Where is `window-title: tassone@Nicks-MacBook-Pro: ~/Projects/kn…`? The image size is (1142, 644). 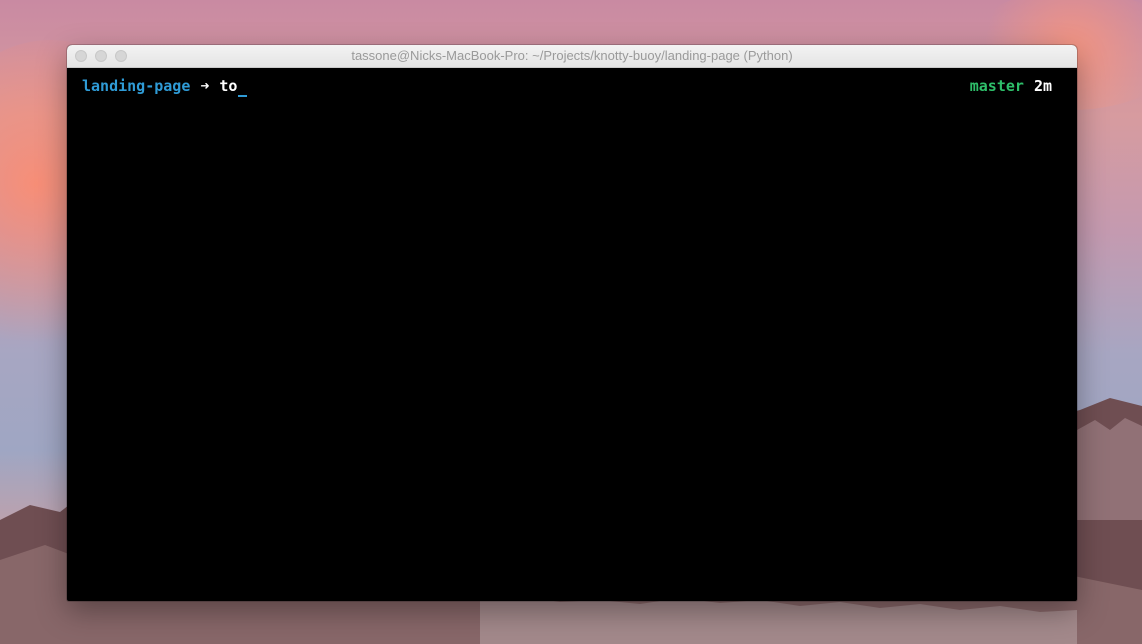 window-title: tassone@Nicks-MacBook-Pro: ~/Projects/kn… is located at coordinates (572, 55).